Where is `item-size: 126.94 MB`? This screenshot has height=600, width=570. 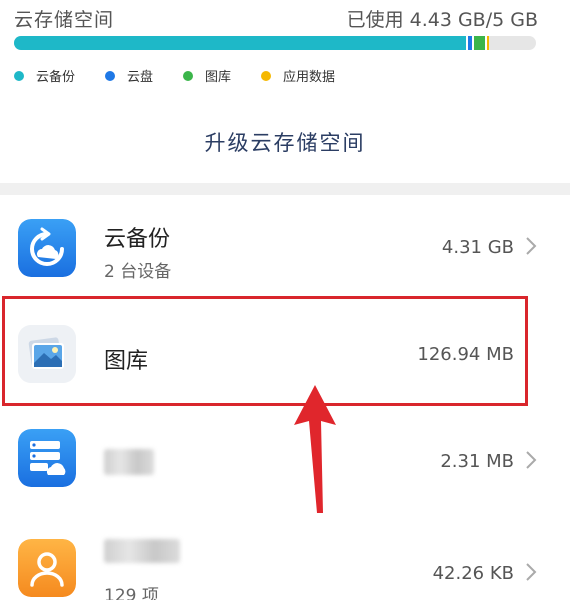 item-size: 126.94 MB is located at coordinates (465, 354).